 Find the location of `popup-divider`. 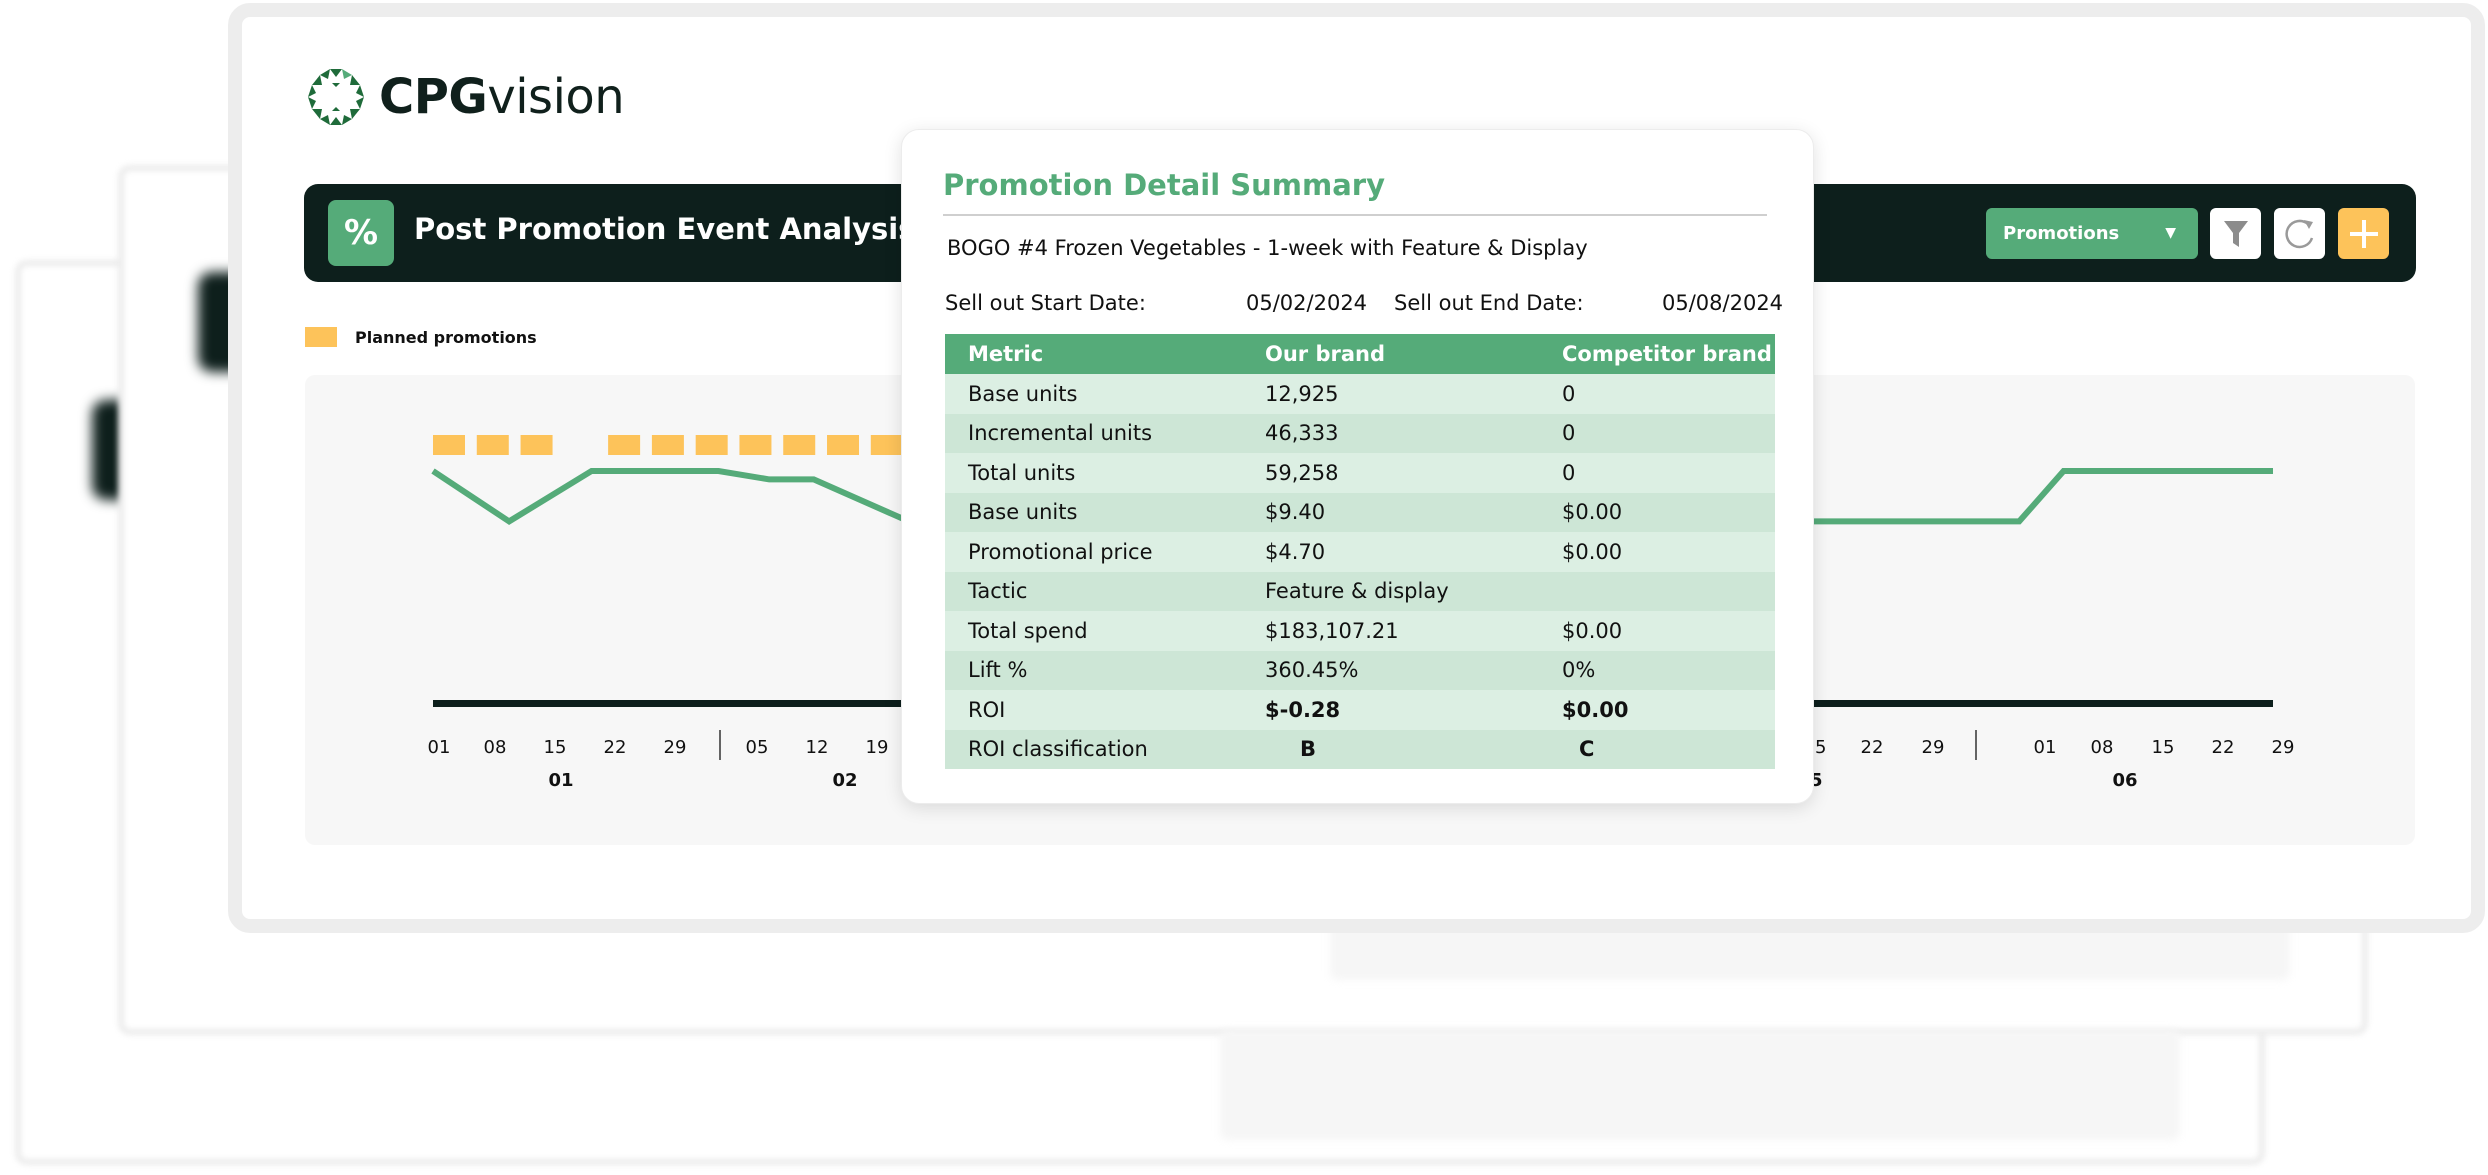

popup-divider is located at coordinates (1355, 215).